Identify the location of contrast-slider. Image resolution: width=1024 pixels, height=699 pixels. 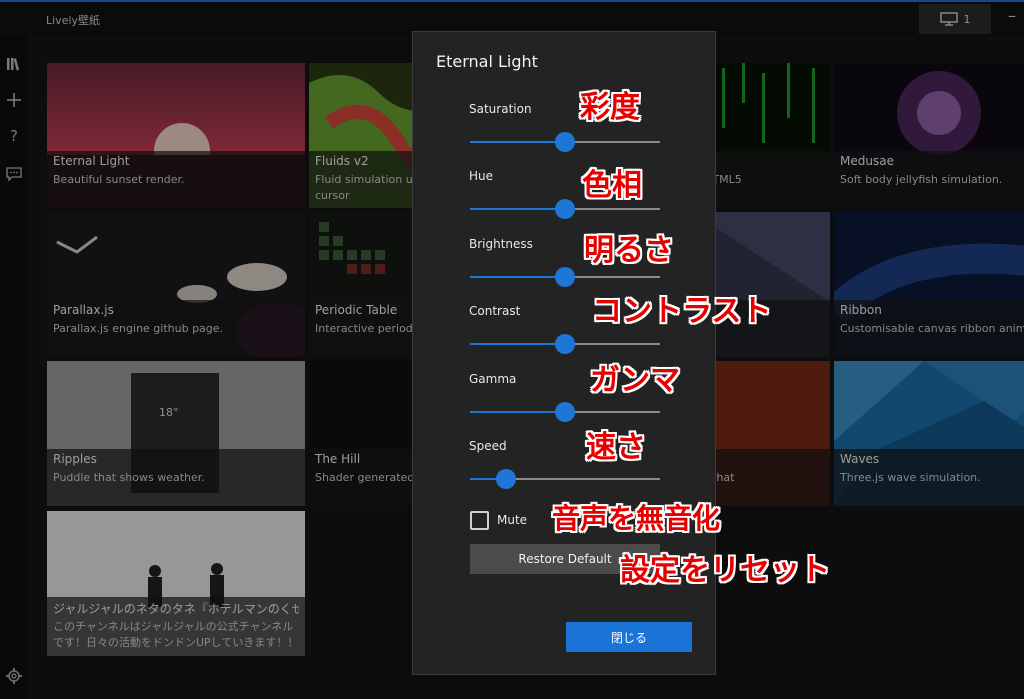
(565, 344).